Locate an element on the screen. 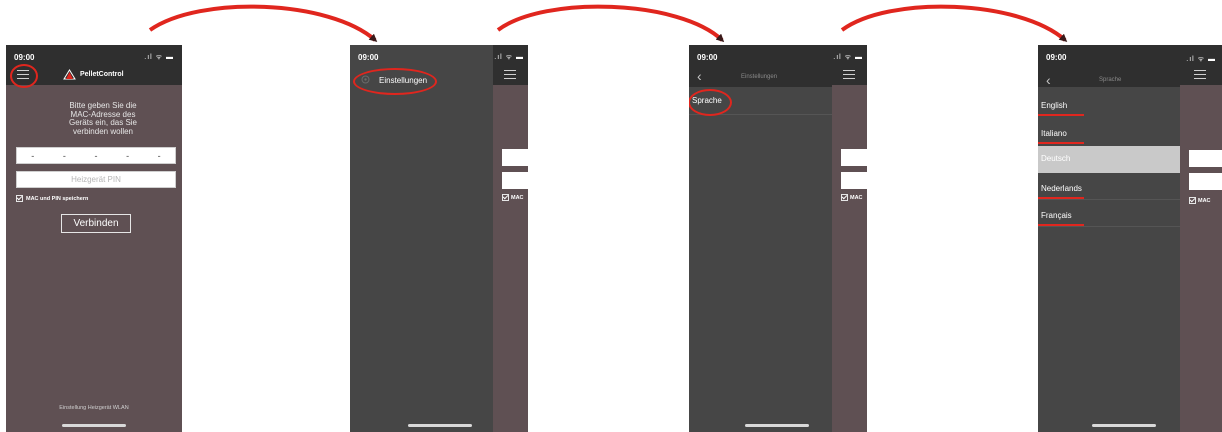  phone-screen-side-menu: MAC 09:00 Einstellungen .ıl ᯤ ▬ is located at coordinates (439, 238).